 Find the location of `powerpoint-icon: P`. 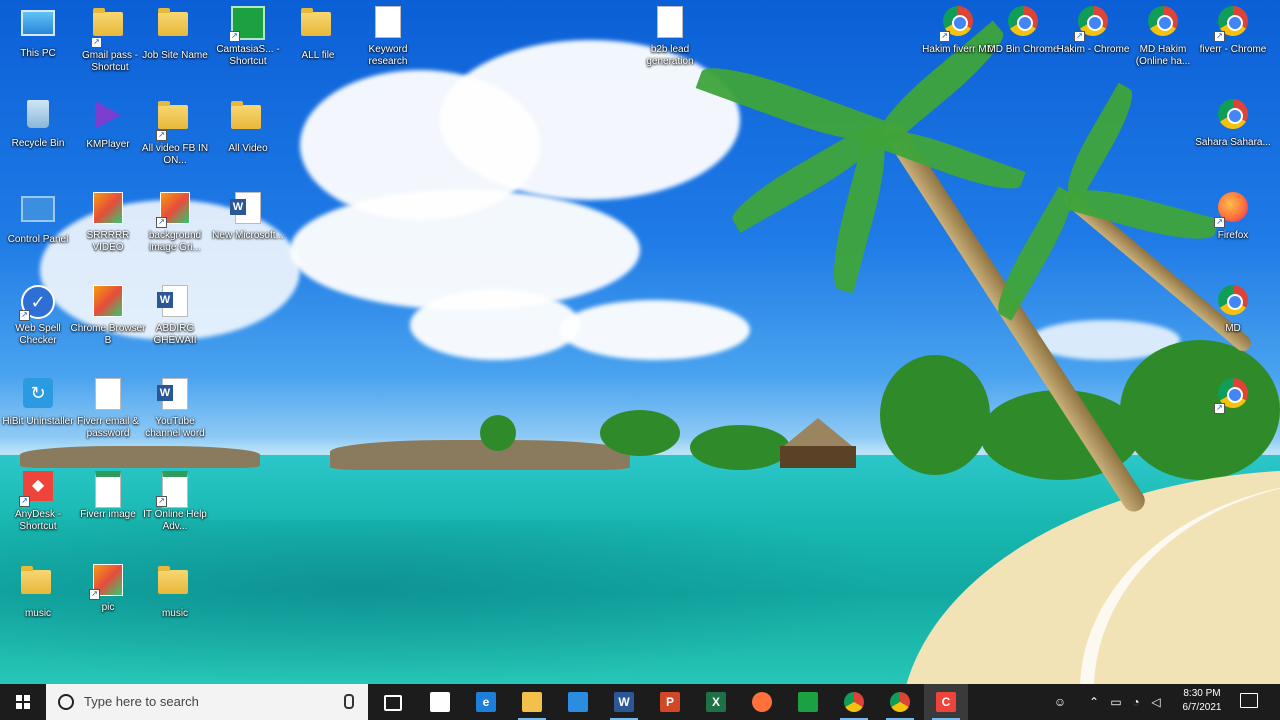

powerpoint-icon: P is located at coordinates (670, 702).